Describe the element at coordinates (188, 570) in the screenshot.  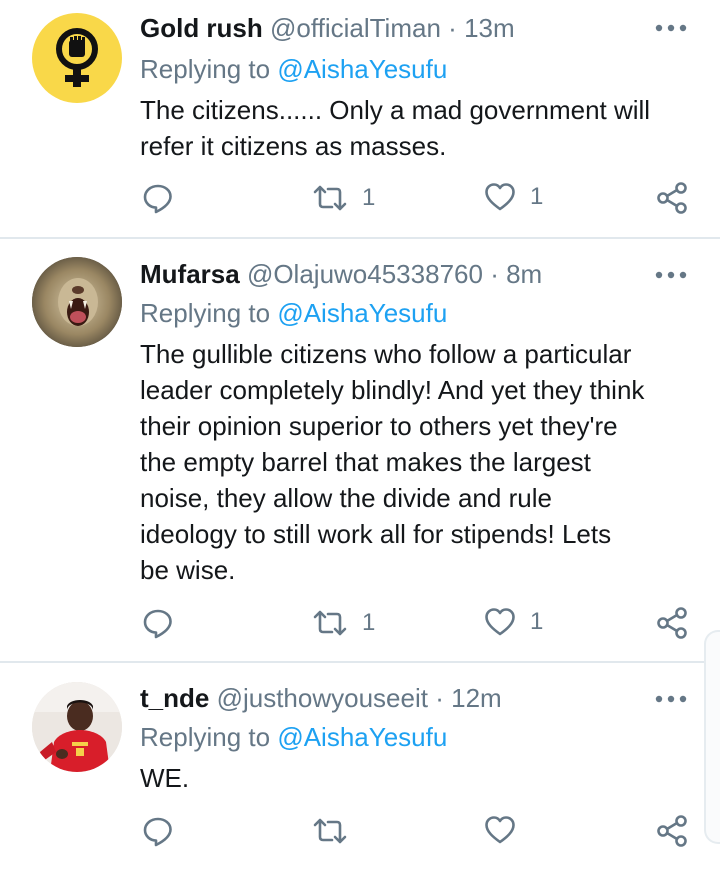
I see `tweet-text-line: be wise.` at that location.